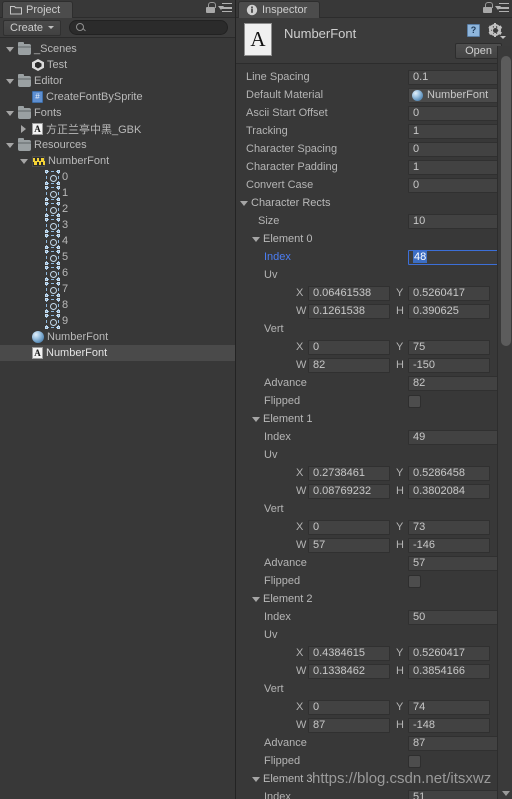 The width and height of the screenshot is (512, 799). I want to click on inspector-scrollbar, so click(504, 422).